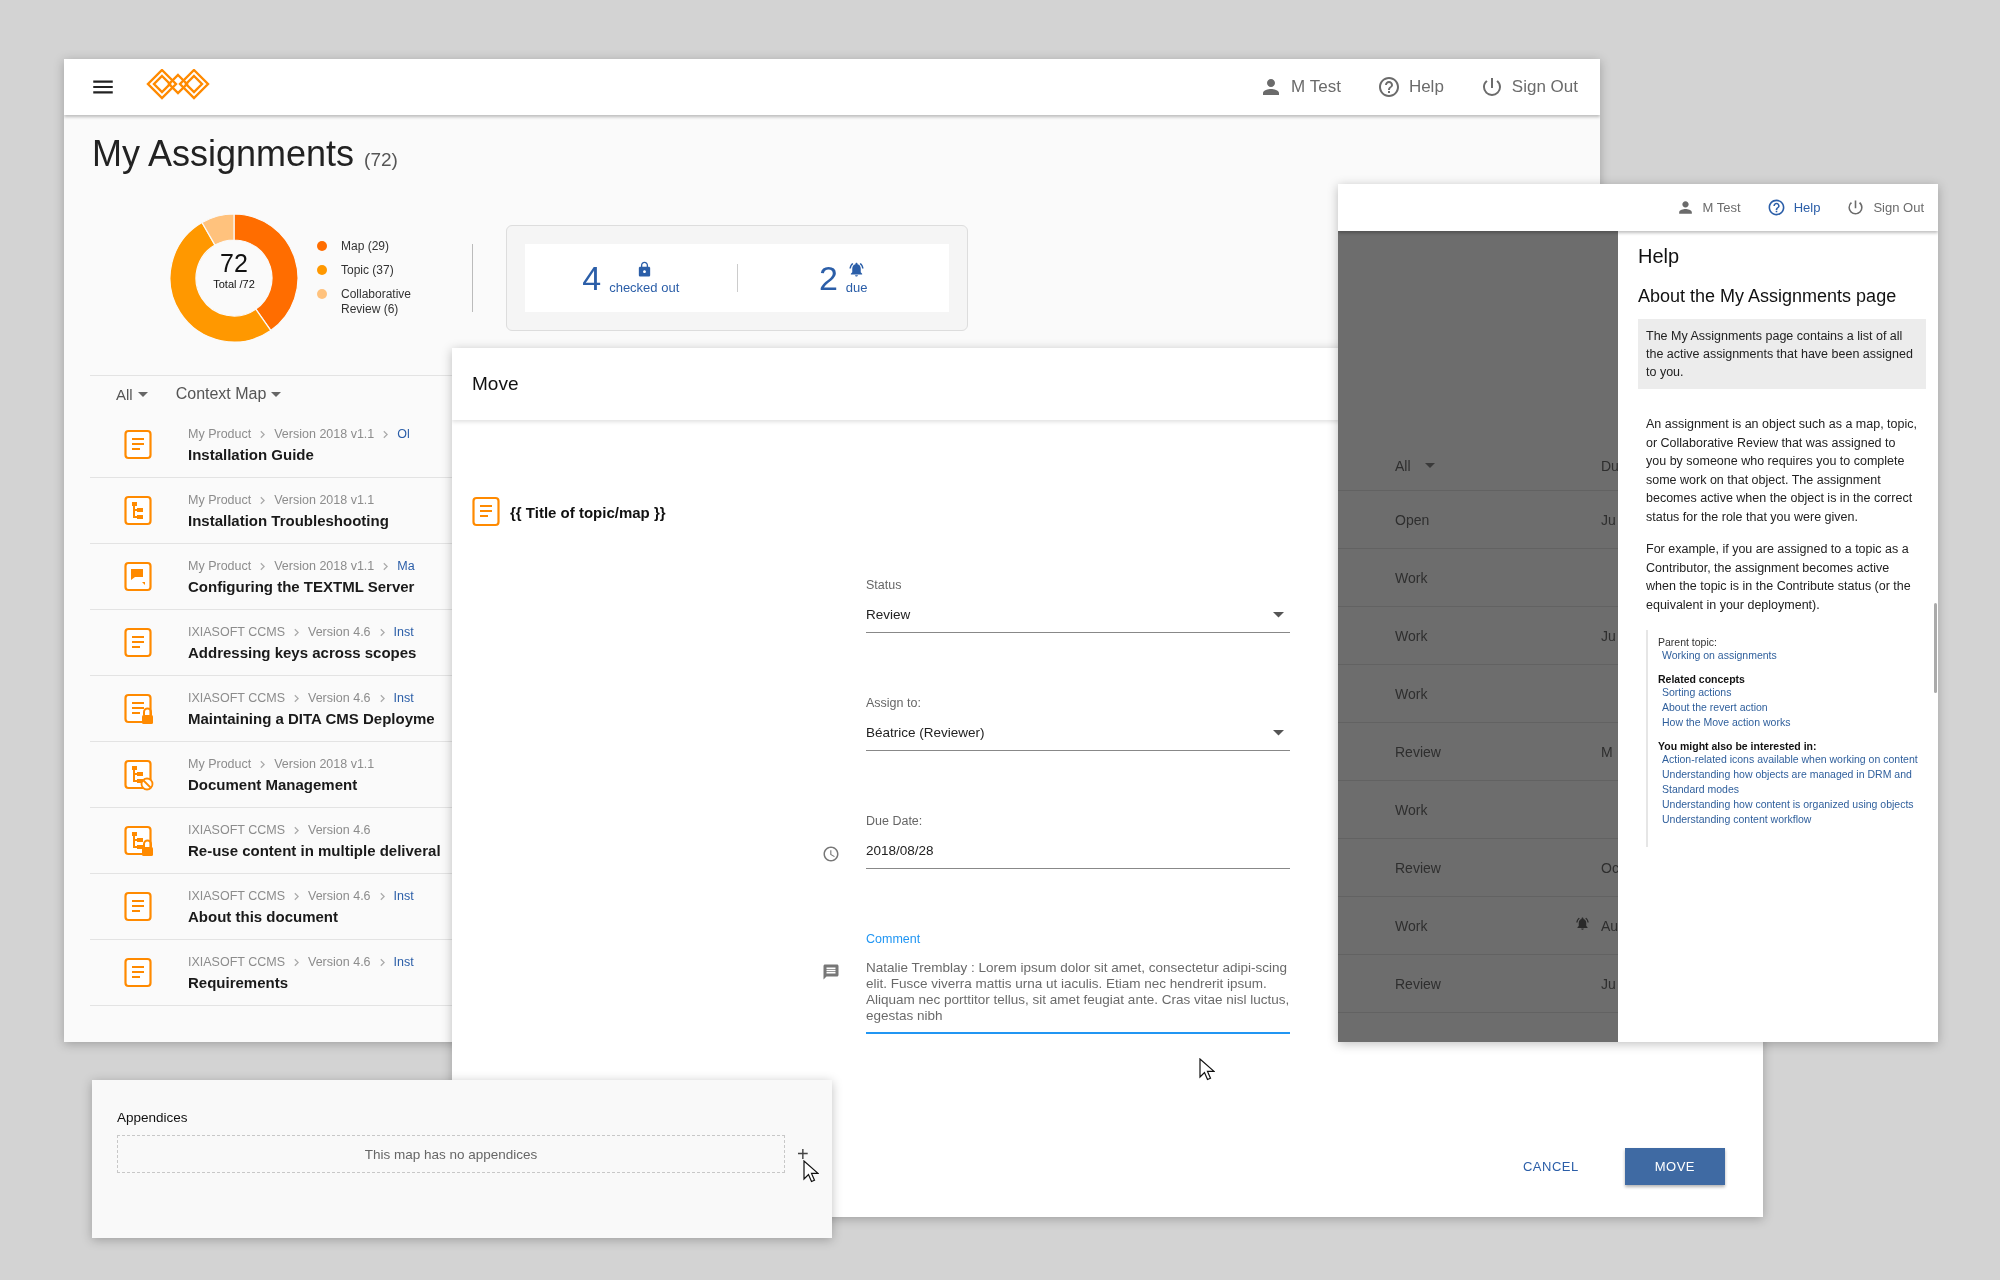  Describe the element at coordinates (1776, 207) in the screenshot. I see `help-icon` at that location.